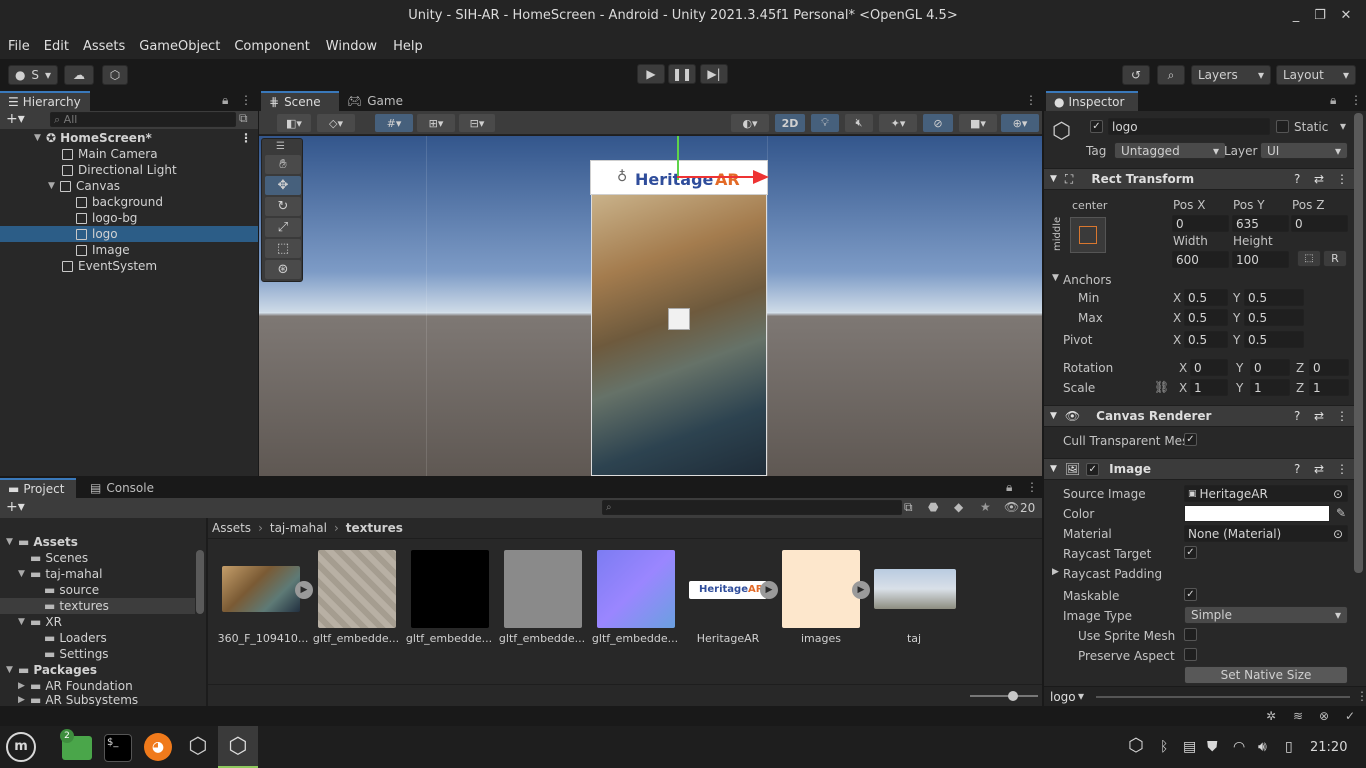  Describe the element at coordinates (1212, 747) in the screenshot. I see `shield-icon: ⛊` at that location.